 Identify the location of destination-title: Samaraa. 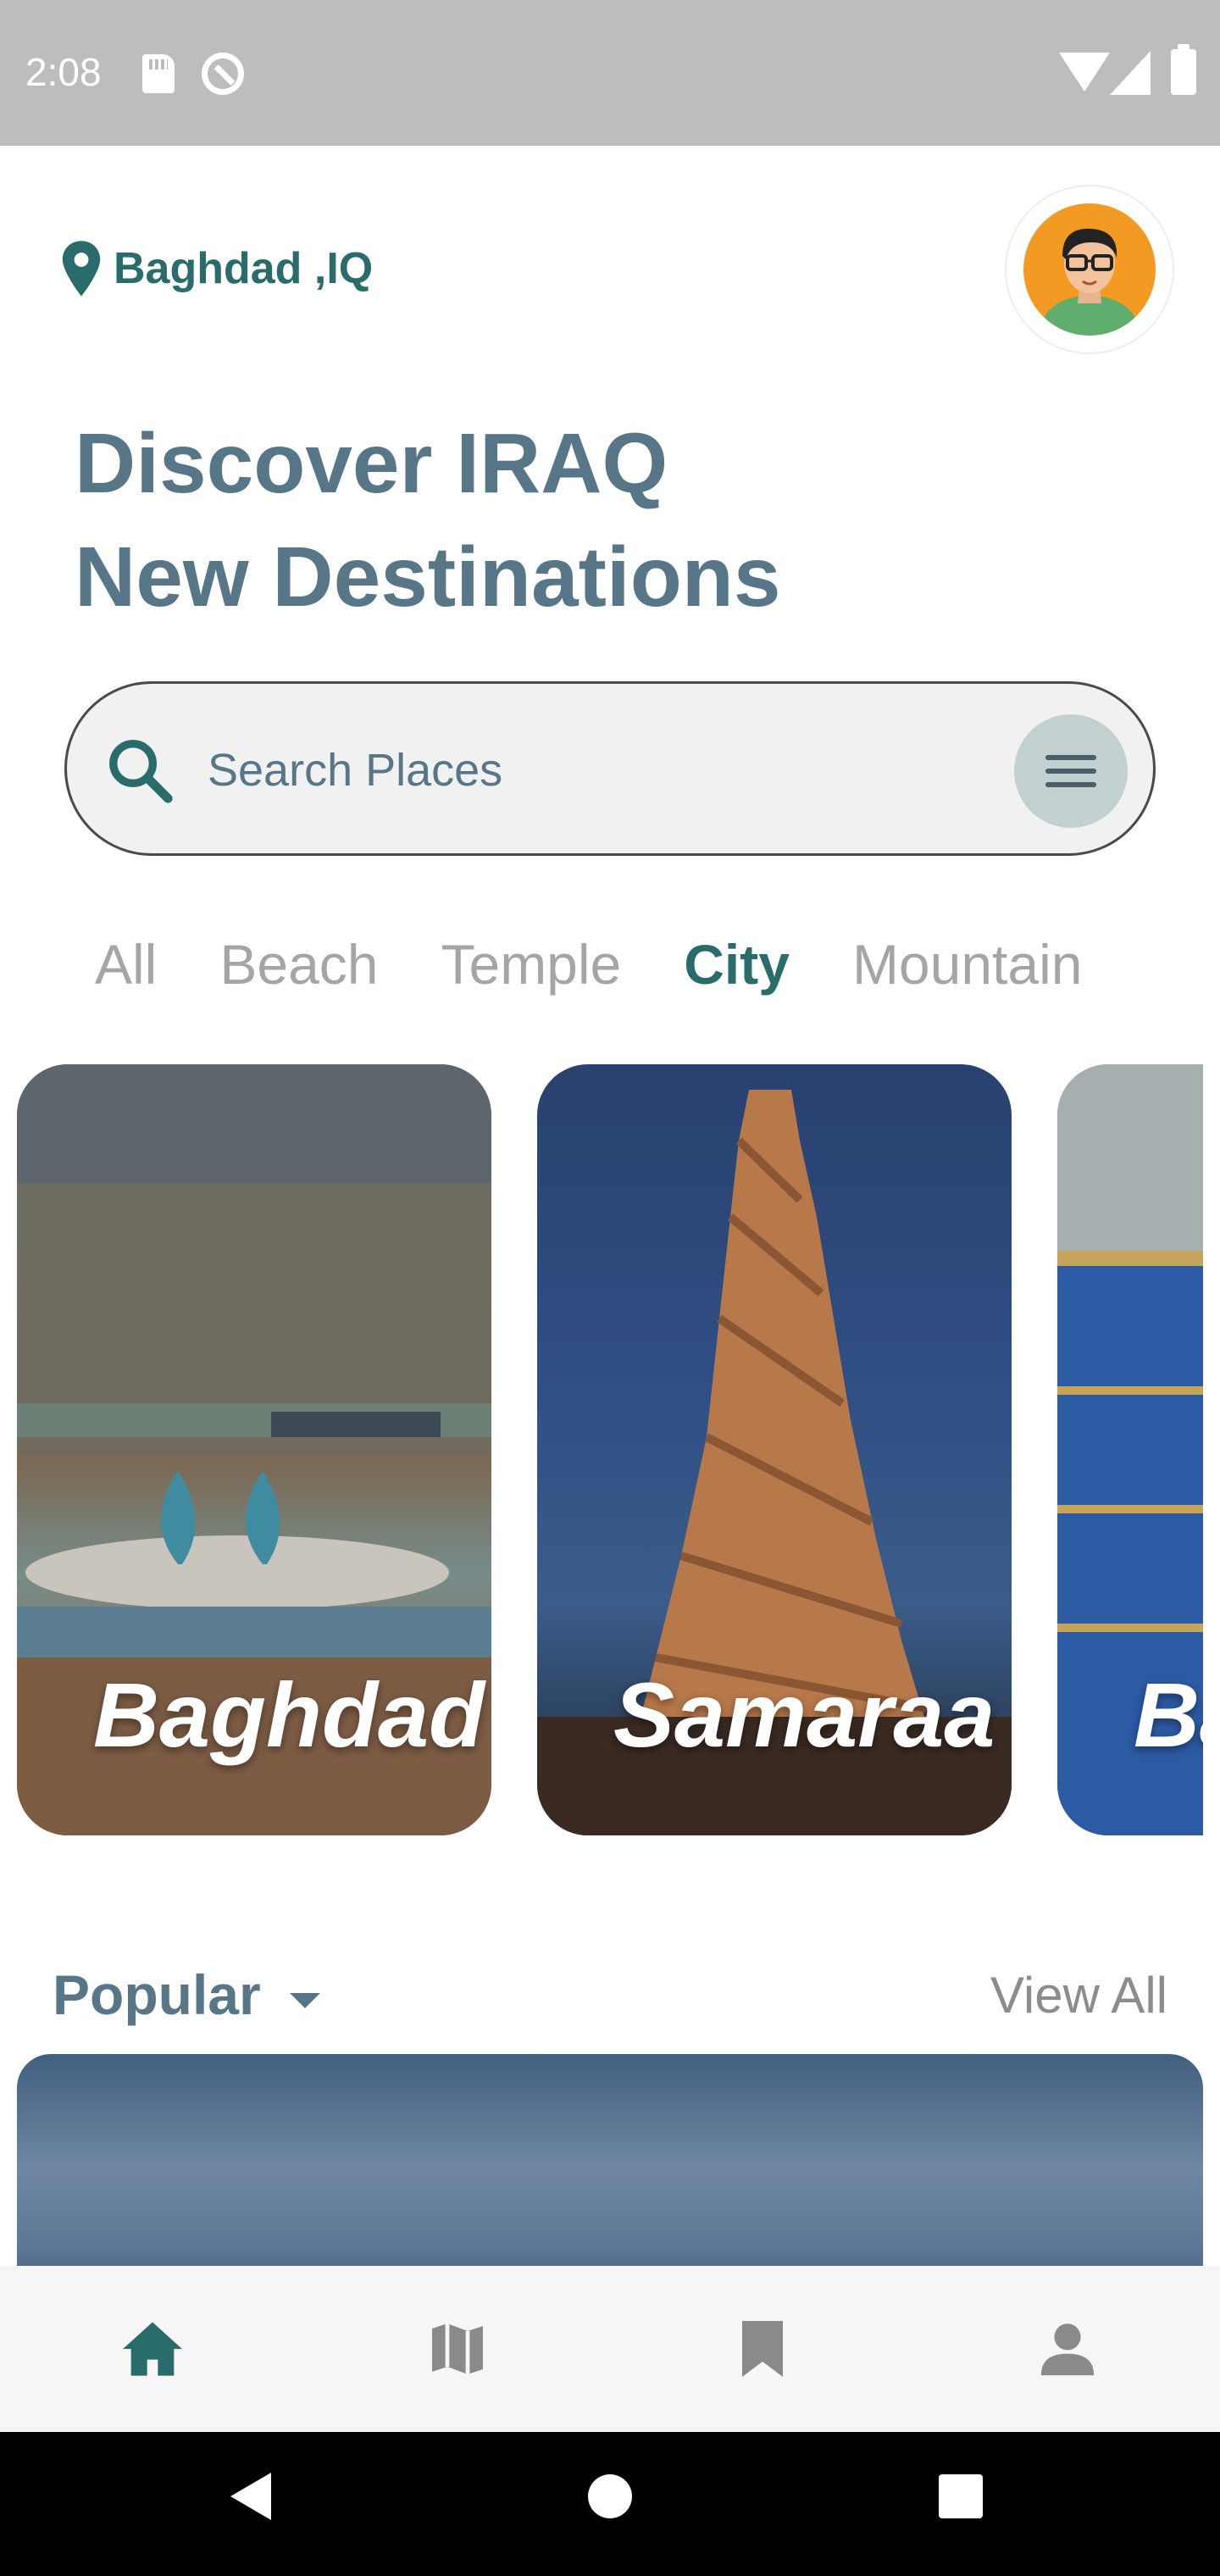
(804, 1714).